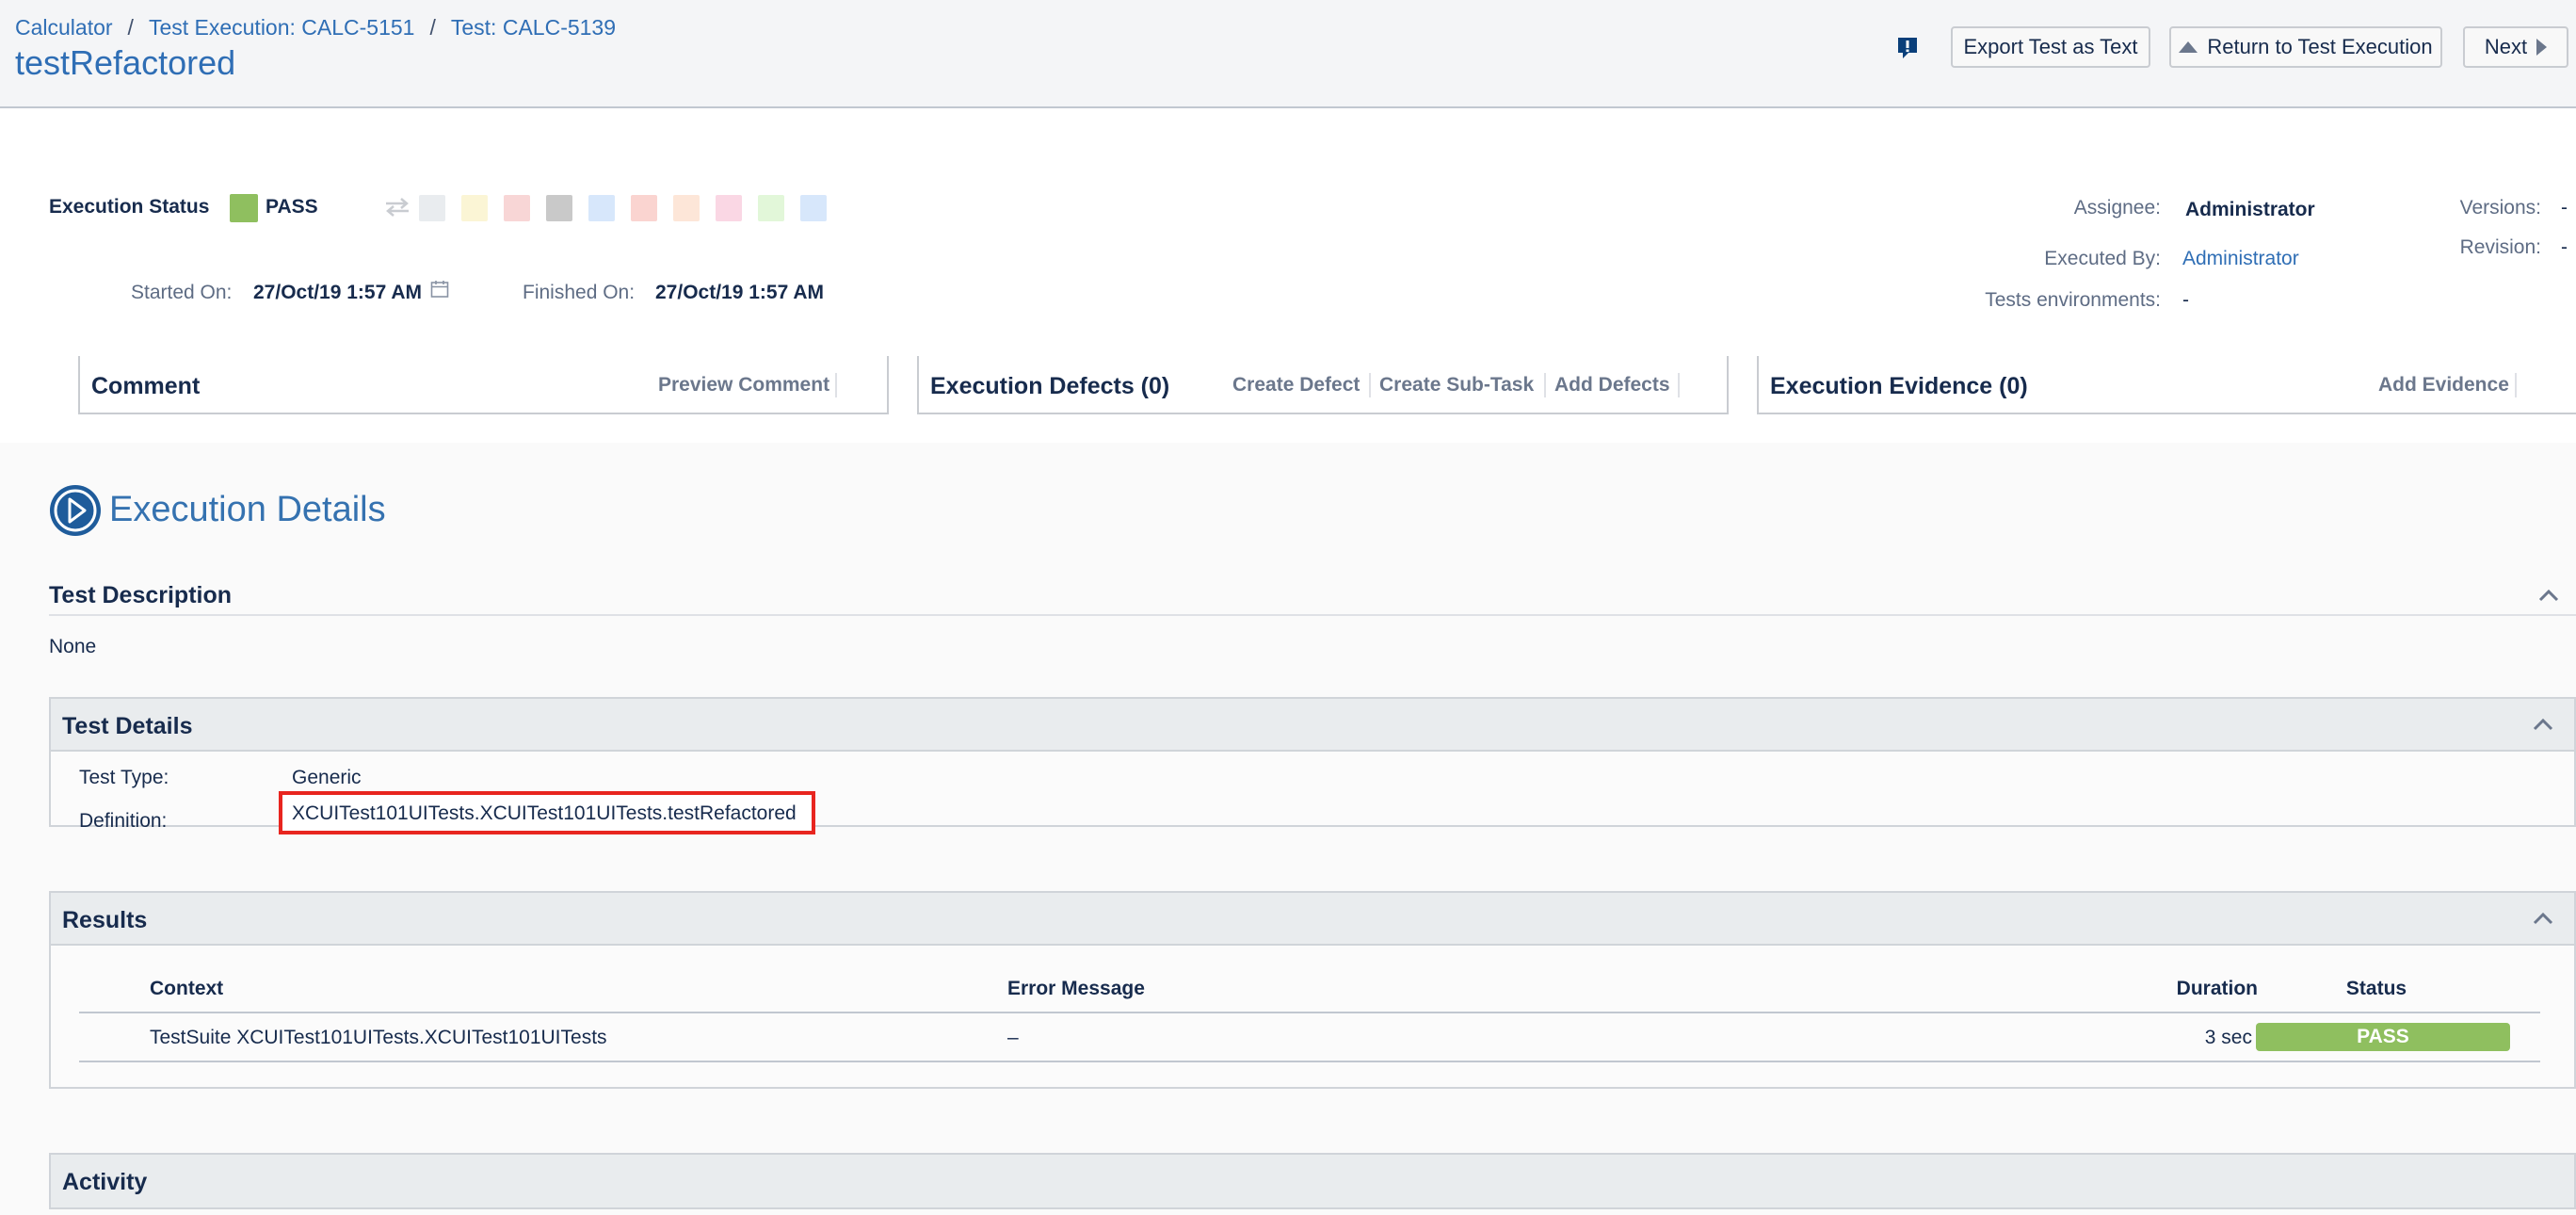 The image size is (2576, 1215). I want to click on test-description-collapse-icon, so click(2548, 596).